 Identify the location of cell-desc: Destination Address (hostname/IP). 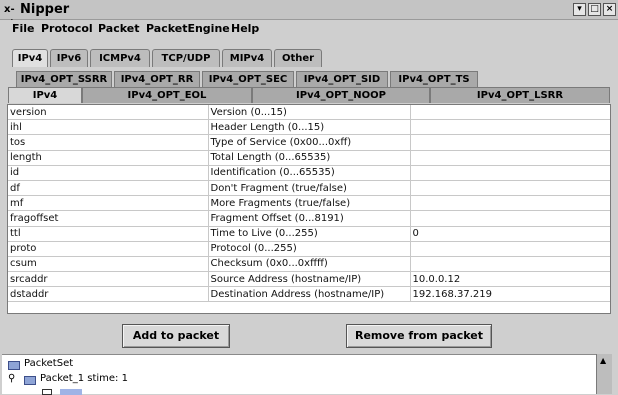
(309, 294).